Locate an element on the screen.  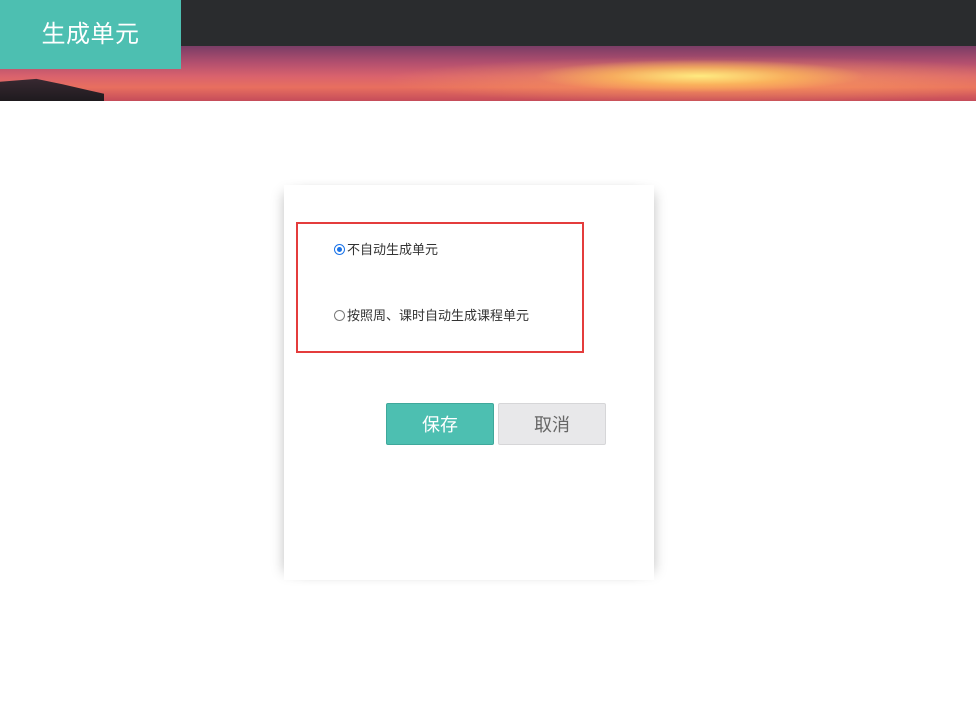
page-title: 生成单元 is located at coordinates (90, 34).